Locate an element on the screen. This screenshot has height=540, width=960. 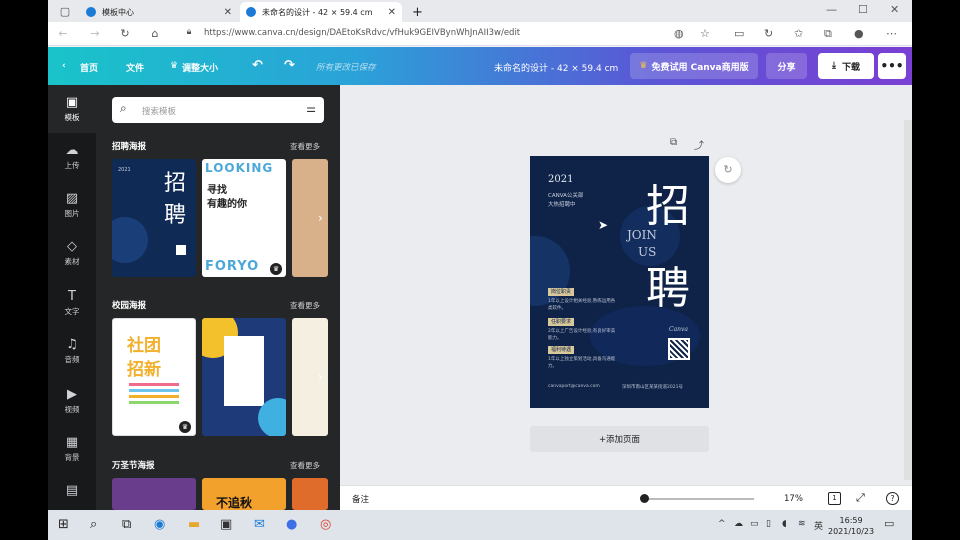
poster-label: 任职要求 is located at coordinates (561, 322).